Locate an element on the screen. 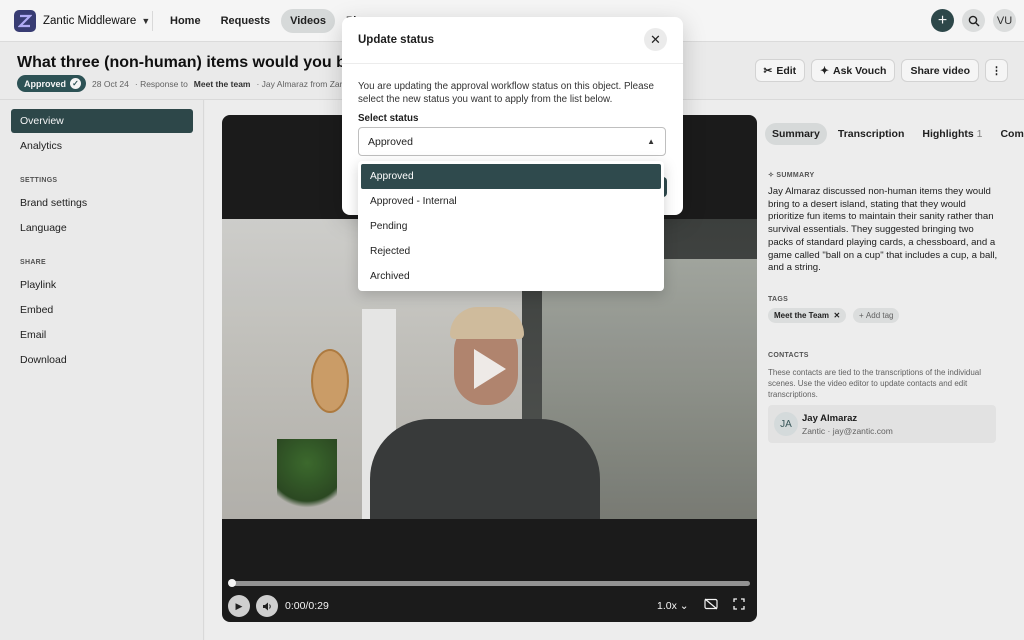 This screenshot has height=640, width=1024. close-icon: ✕ is located at coordinates (655, 39).